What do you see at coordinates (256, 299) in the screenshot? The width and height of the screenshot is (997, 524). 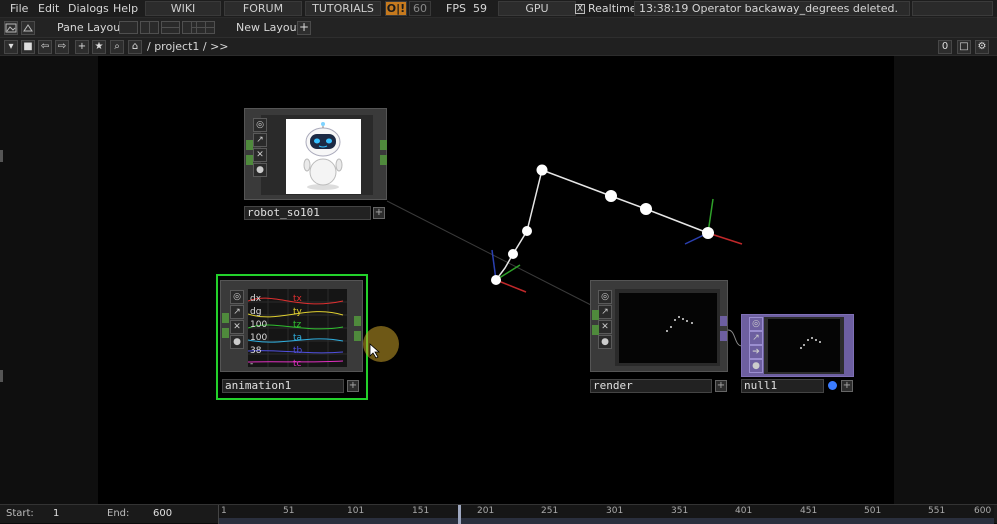 I see `channel-left-0: dx` at bounding box center [256, 299].